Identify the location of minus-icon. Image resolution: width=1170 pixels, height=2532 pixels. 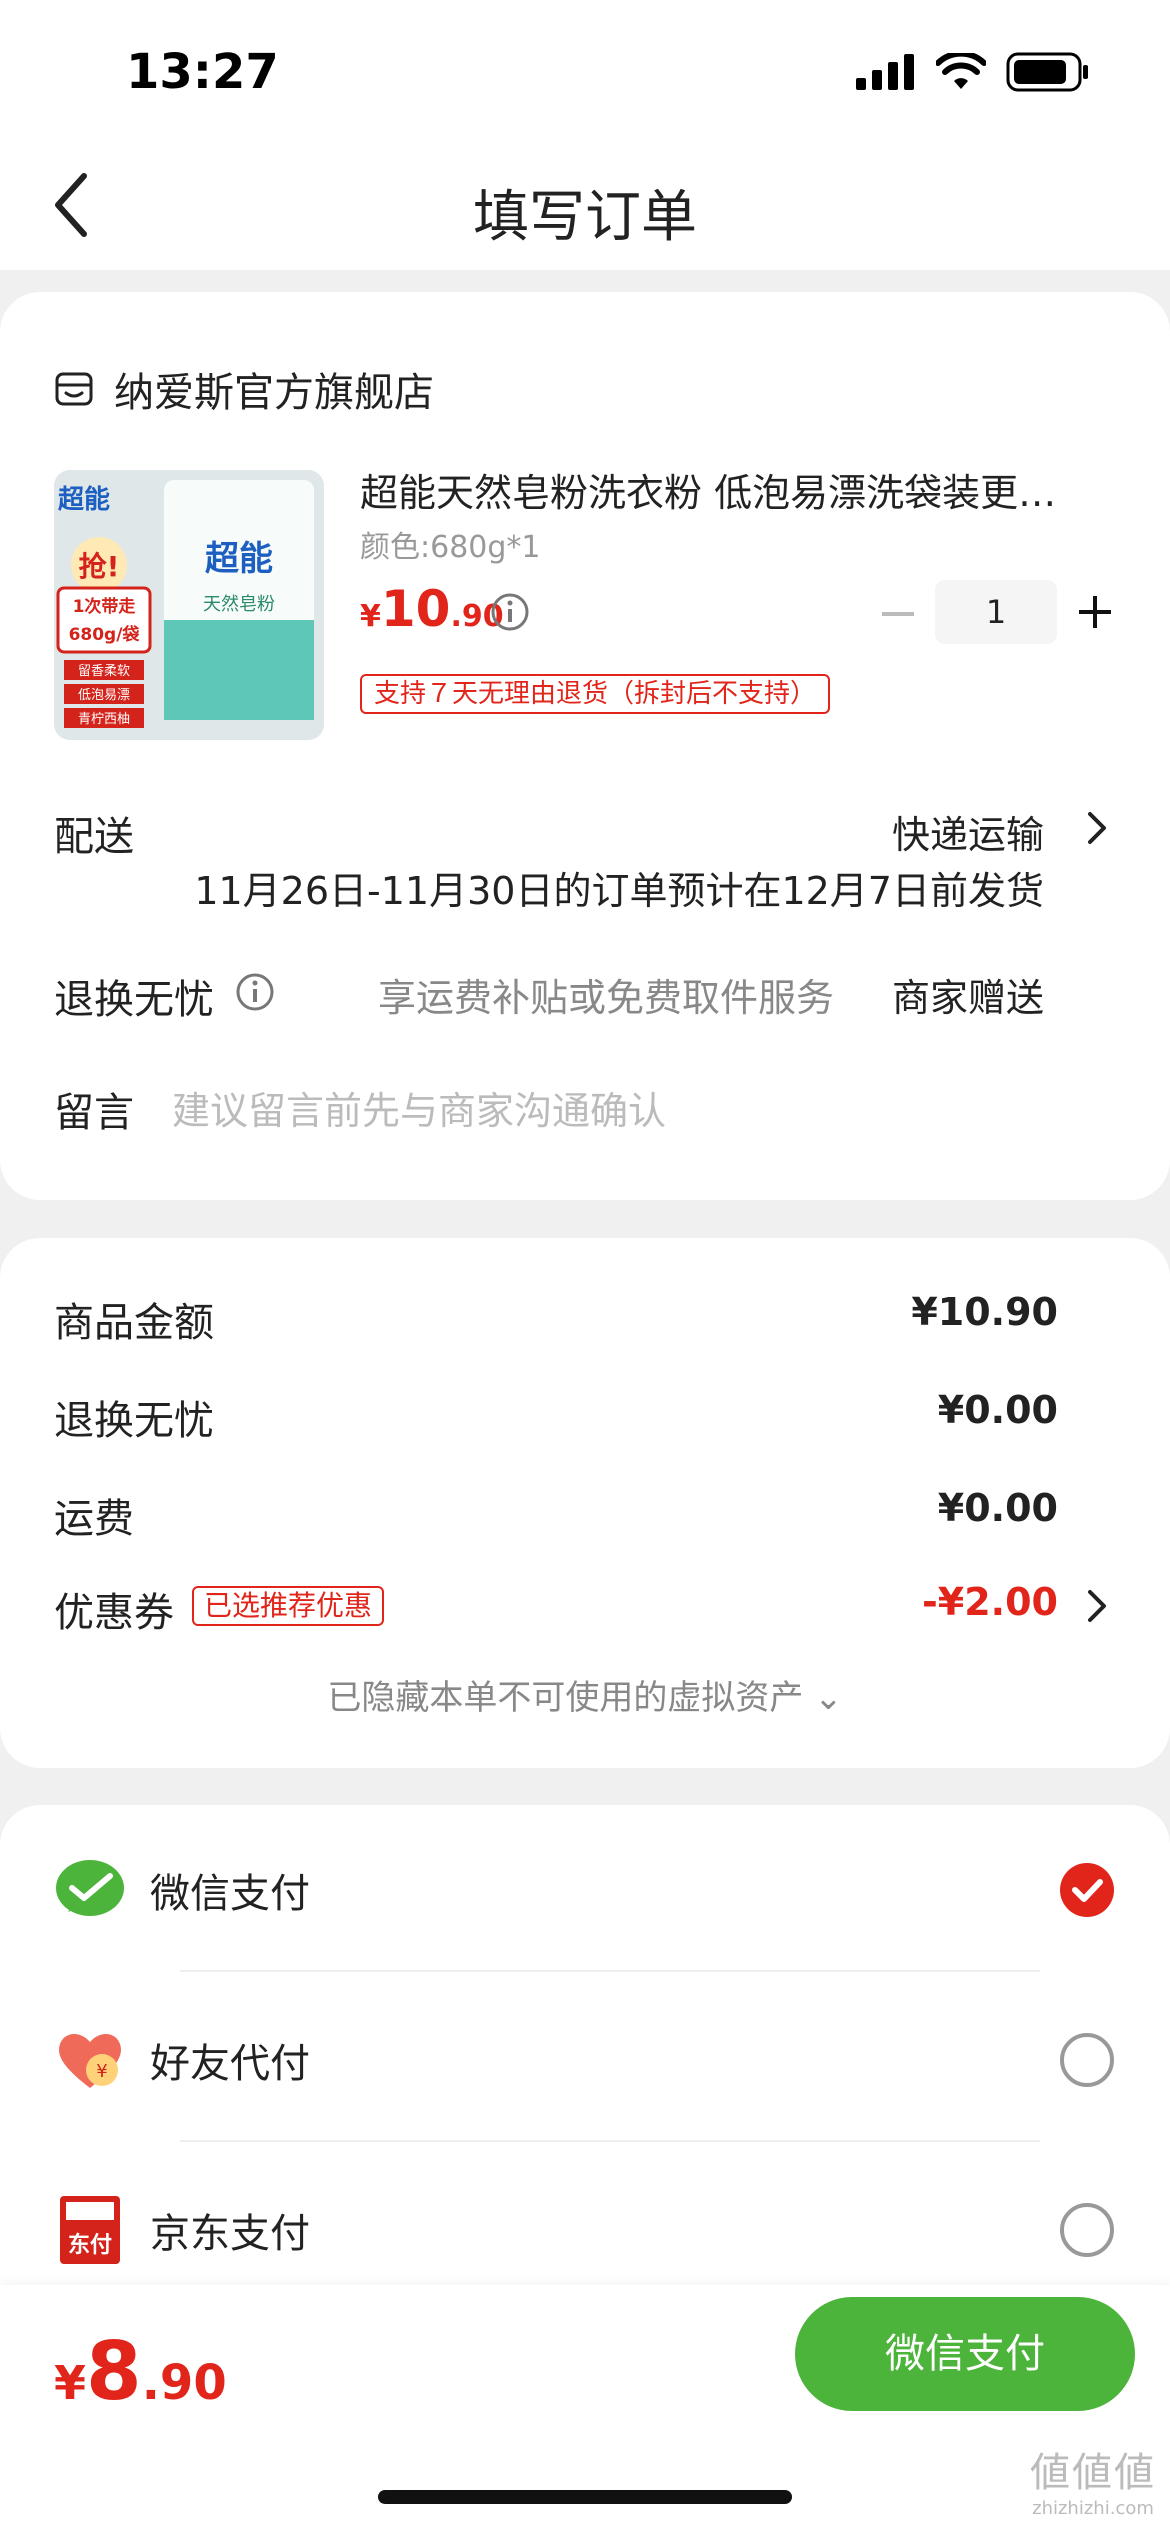
(898, 614).